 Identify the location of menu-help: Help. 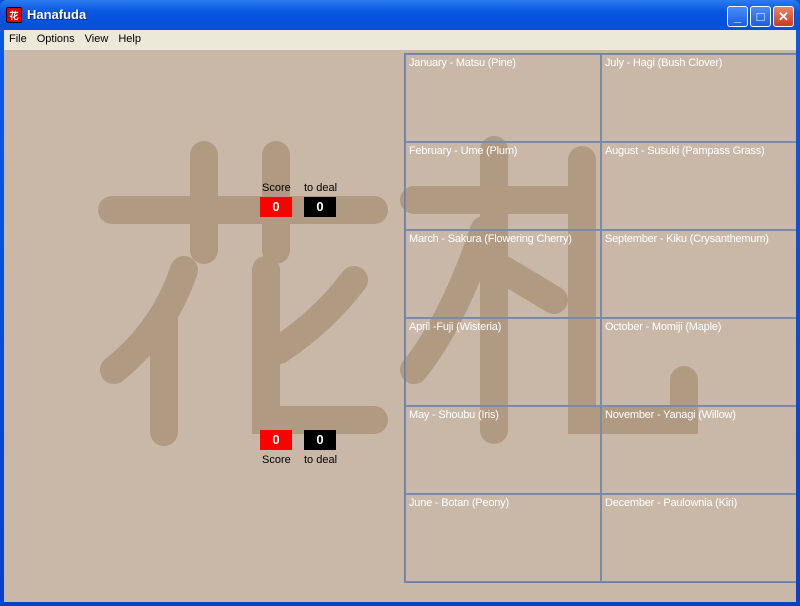
(129, 40).